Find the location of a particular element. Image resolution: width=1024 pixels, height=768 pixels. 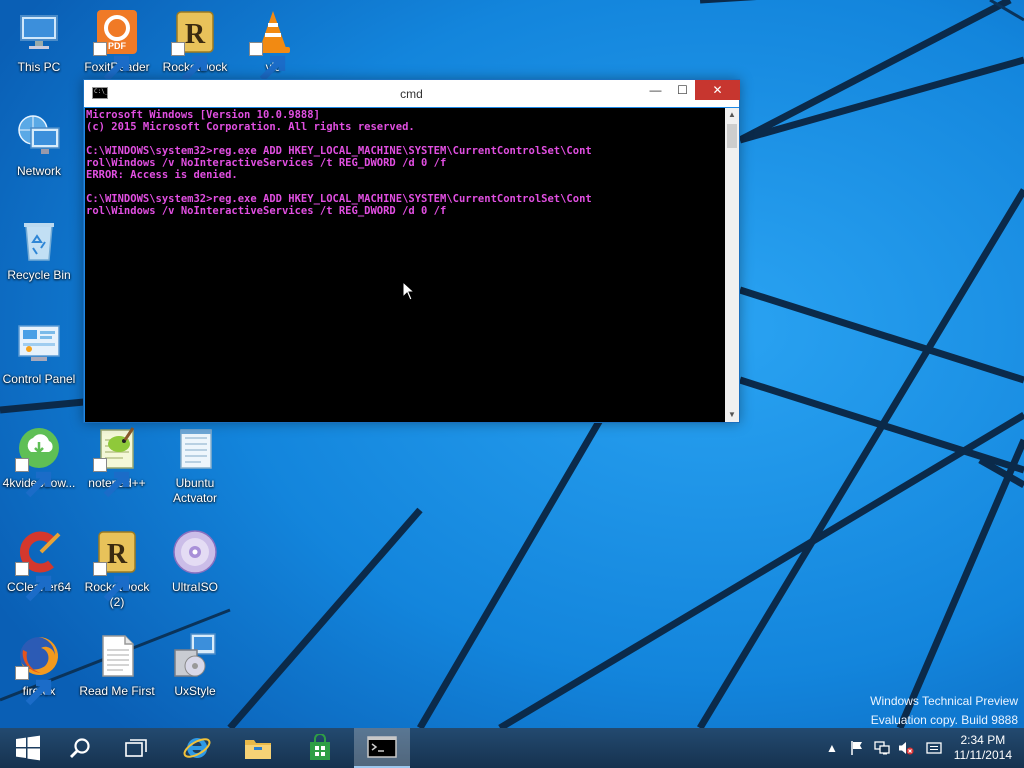

desktop-icon-control-panel: Control Panel is located at coordinates (39, 353).